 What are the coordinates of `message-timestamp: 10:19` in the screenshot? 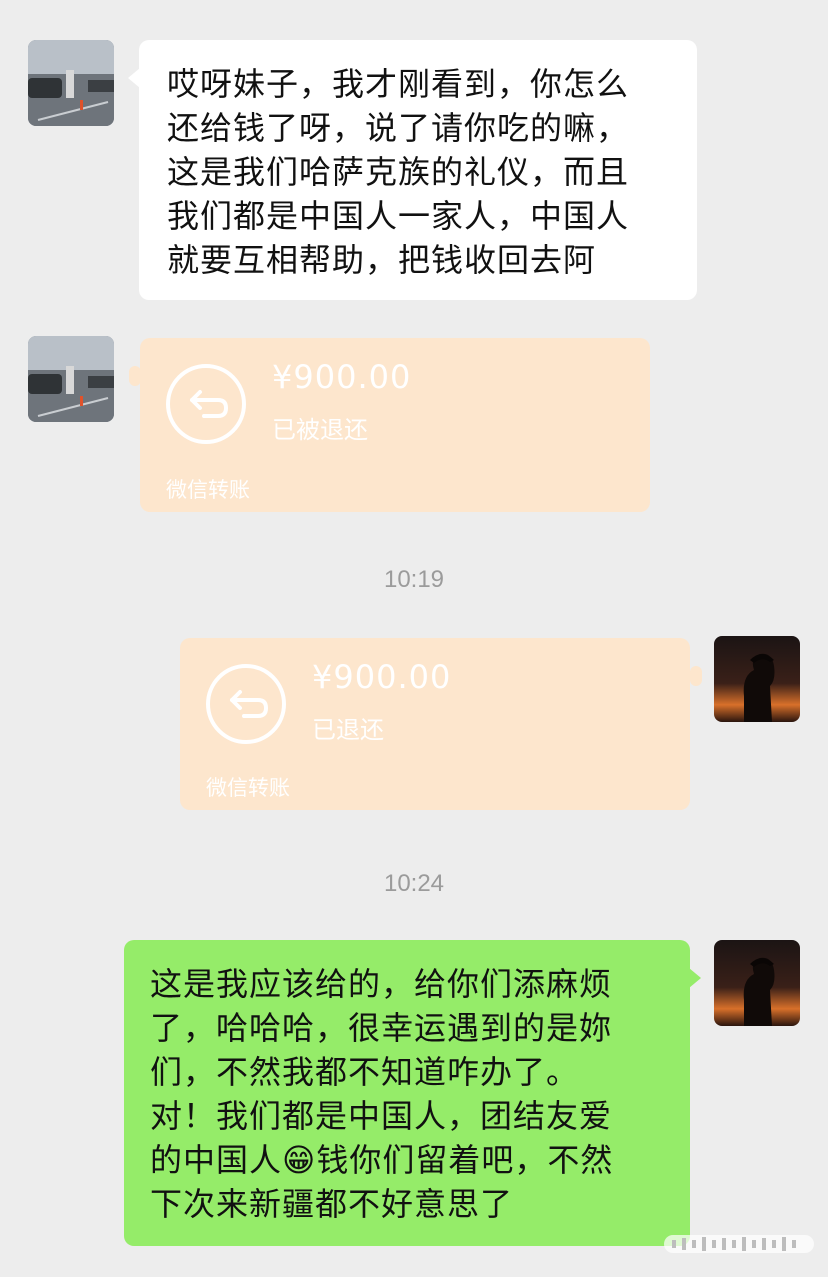 It's located at (414, 579).